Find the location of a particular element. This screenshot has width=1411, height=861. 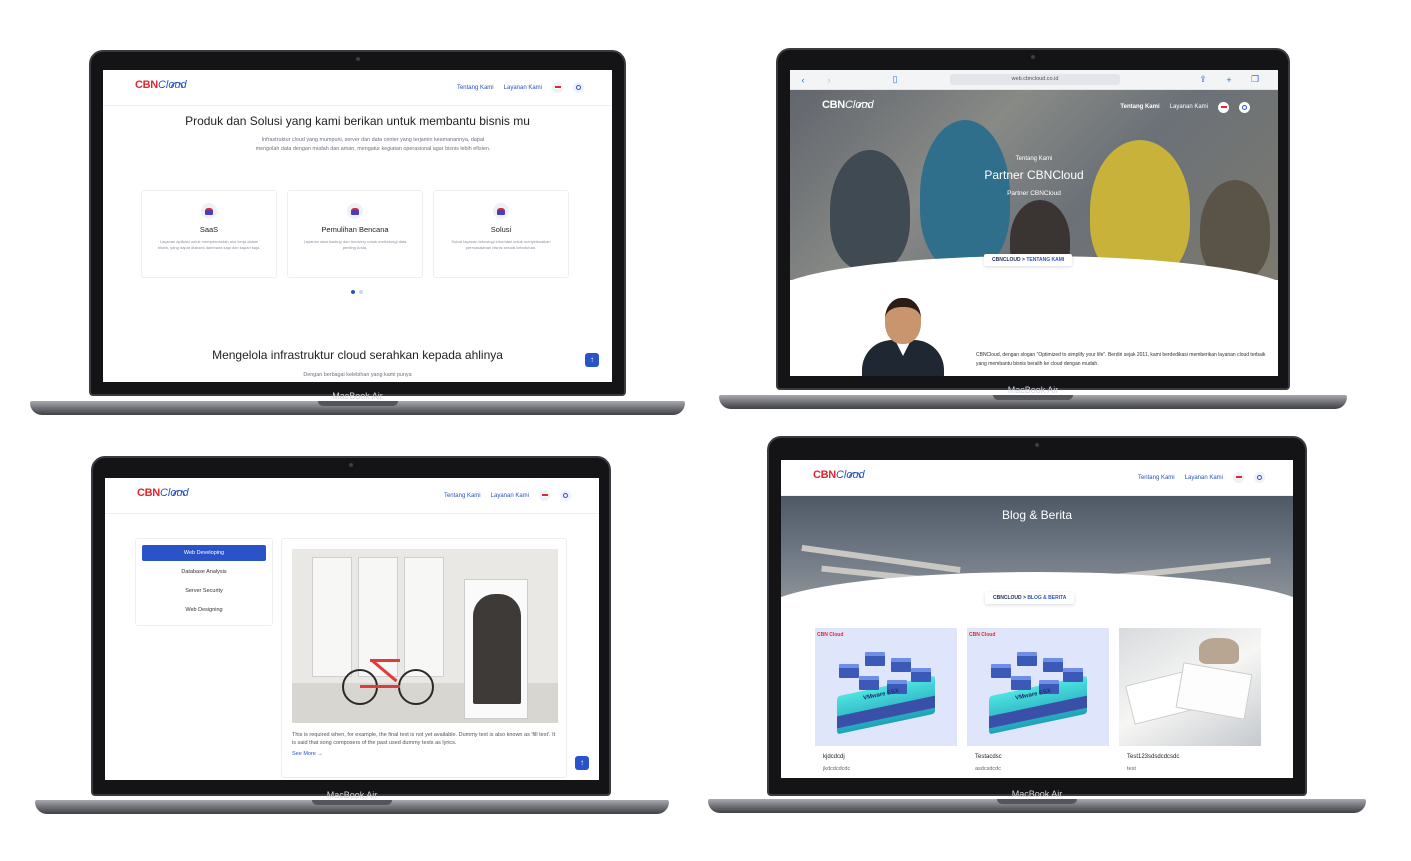

post-subtitle: jkdcdcdcdc is located at coordinates (837, 769).